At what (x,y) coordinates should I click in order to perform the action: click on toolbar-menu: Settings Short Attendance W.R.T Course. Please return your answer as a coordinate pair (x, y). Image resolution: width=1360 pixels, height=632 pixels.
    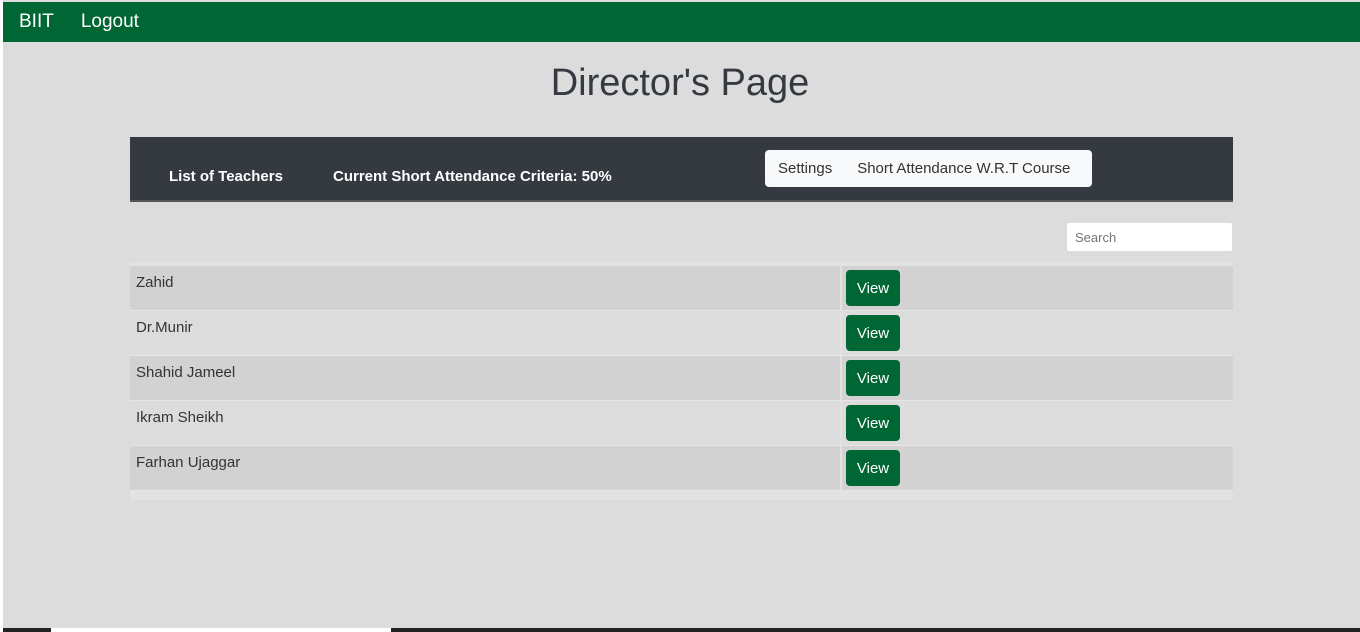
    Looking at the image, I should click on (928, 168).